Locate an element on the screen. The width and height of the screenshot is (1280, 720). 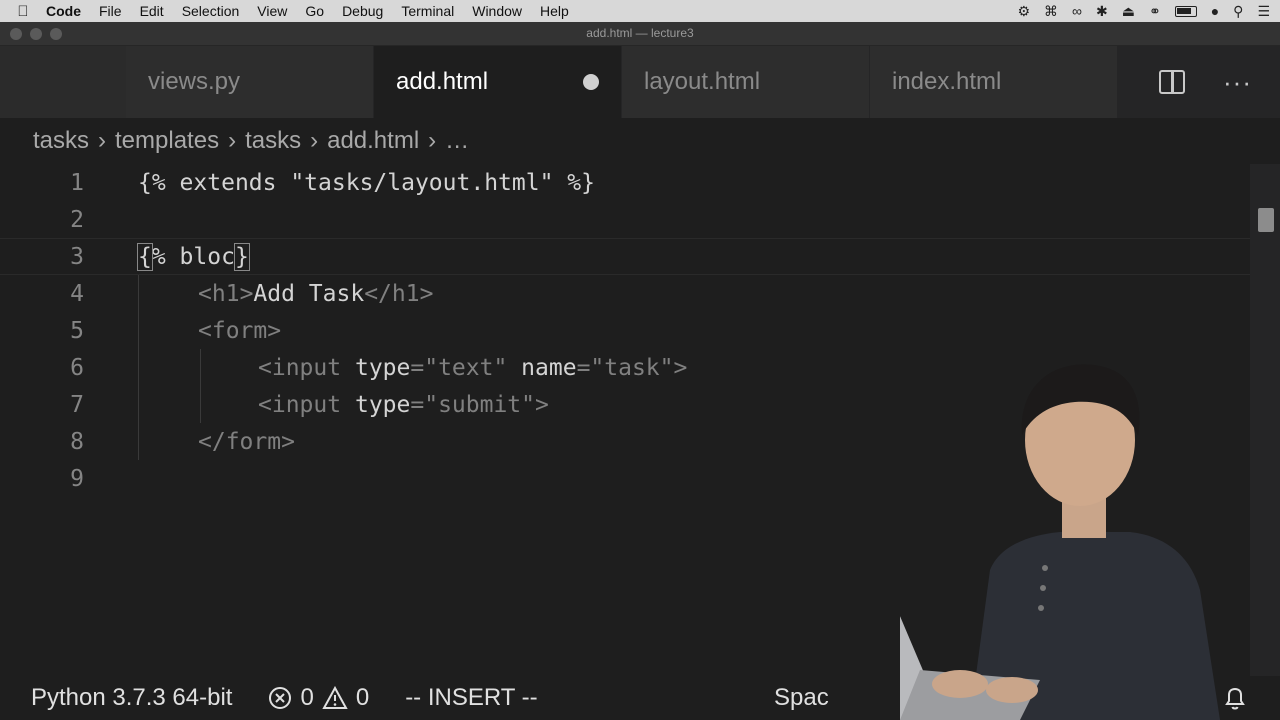
warning-count: 0 is located at coordinates (362, 697).